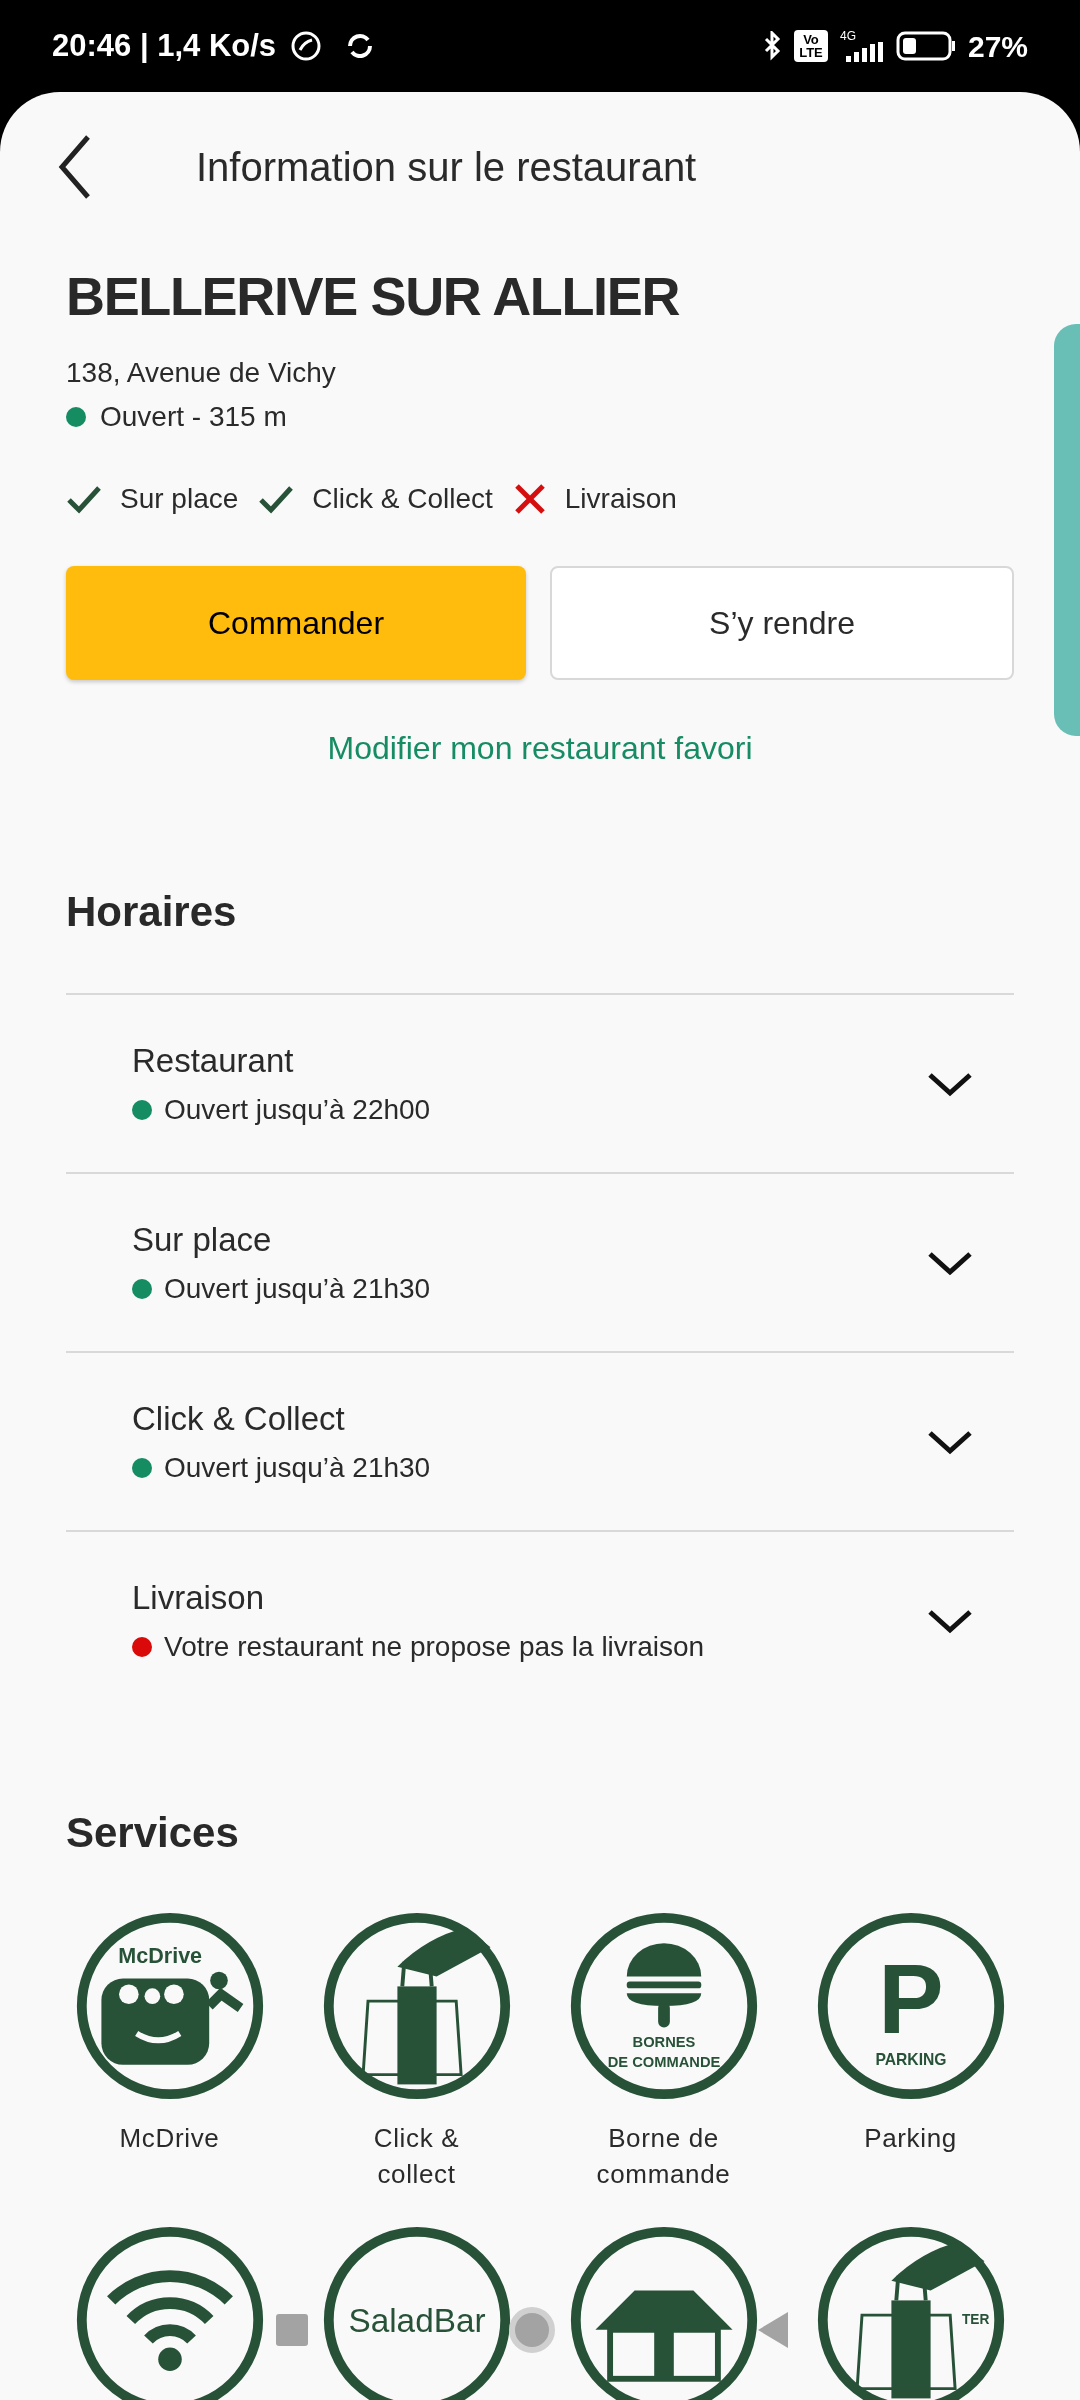 This screenshot has width=1080, height=2400. Describe the element at coordinates (540, 1261) in the screenshot. I see `hours-row: Sur place Ouvert jusqu’à 21h30` at that location.